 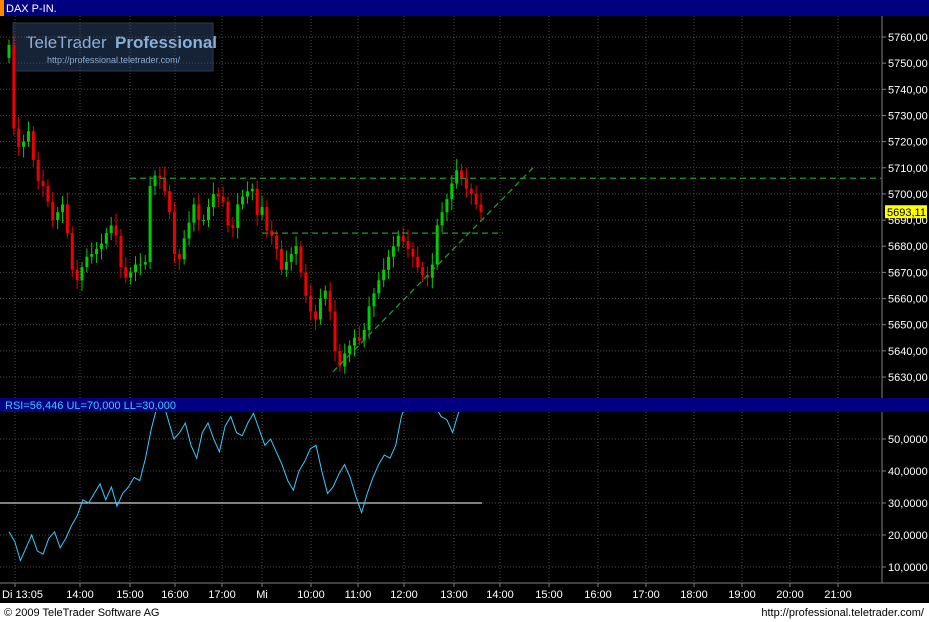 What do you see at coordinates (464, 8) in the screenshot?
I see `title-bar` at bounding box center [464, 8].